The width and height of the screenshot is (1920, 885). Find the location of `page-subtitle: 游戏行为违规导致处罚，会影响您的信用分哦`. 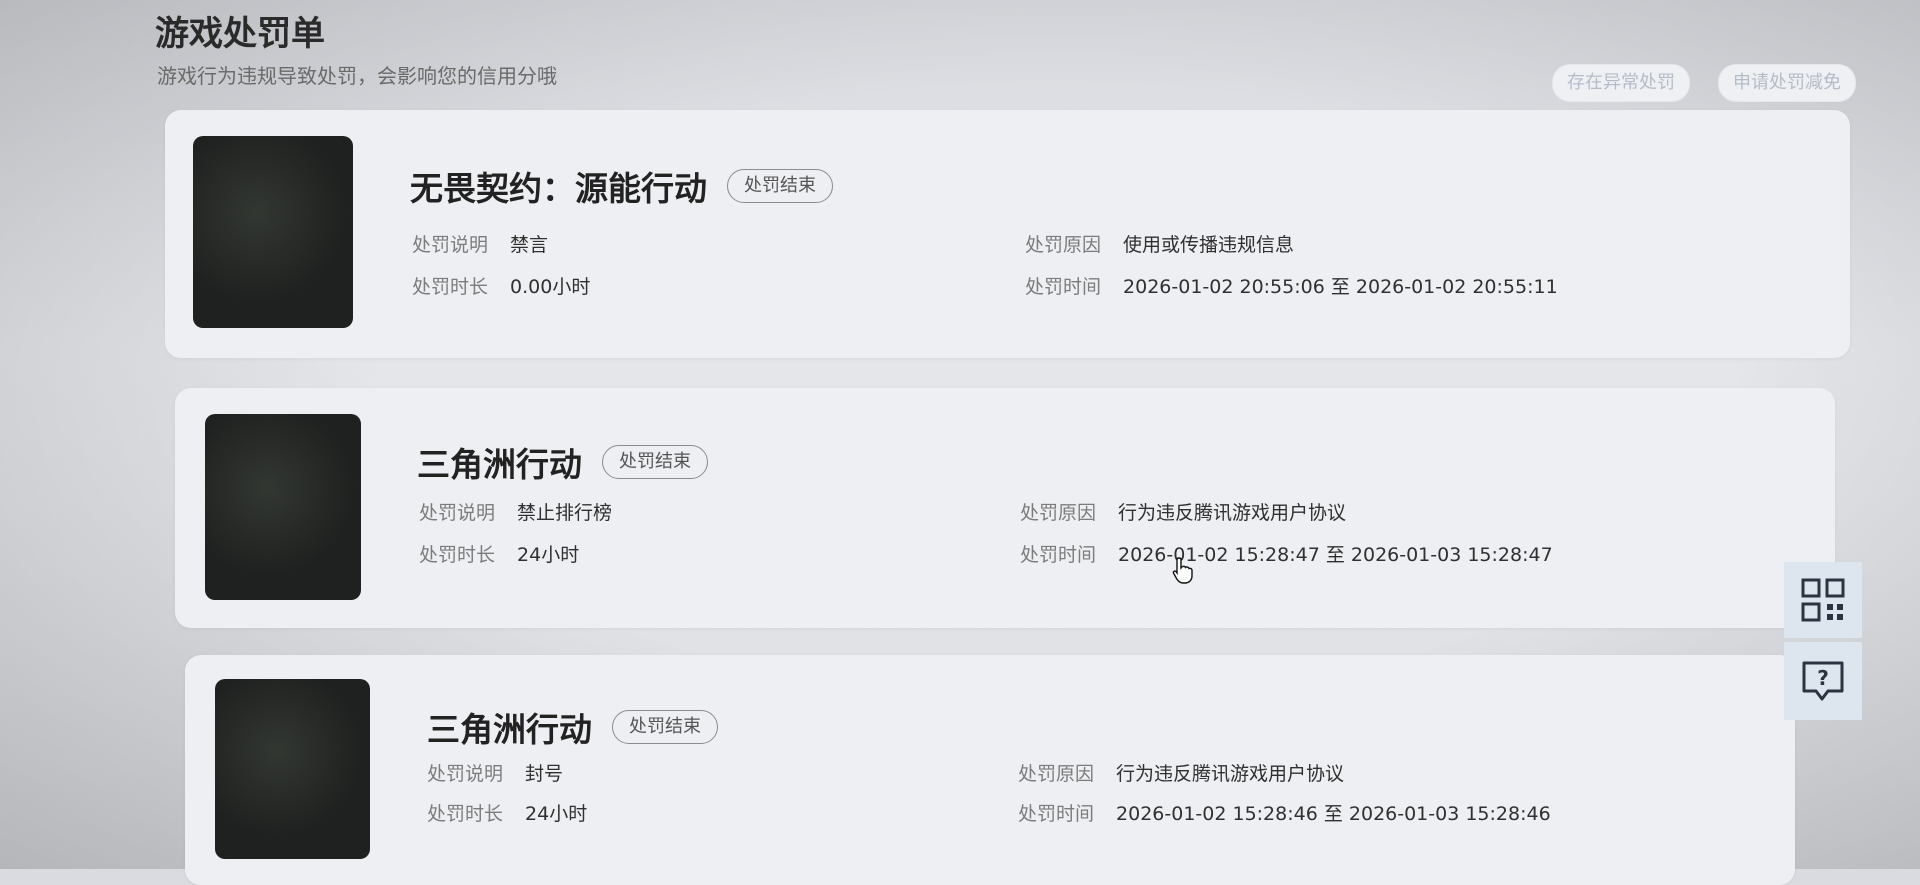

page-subtitle: 游戏行为违规导致处罚，会影响您的信用分哦 is located at coordinates (357, 76).